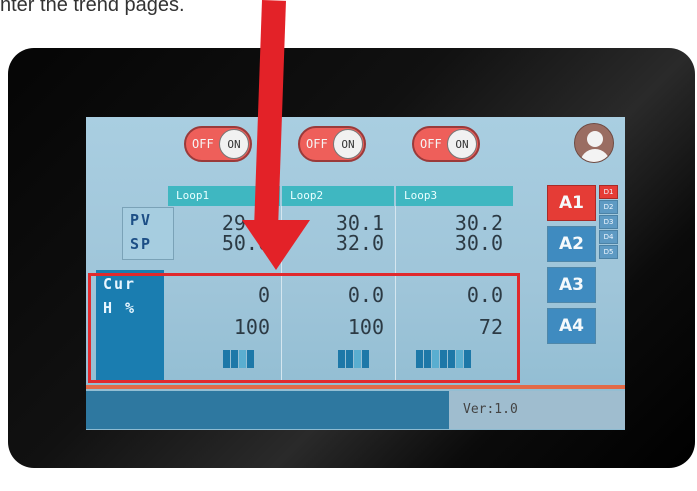 The height and width of the screenshot is (491, 697). Describe the element at coordinates (608, 222) in the screenshot. I see `tab-d3: D3` at that location.